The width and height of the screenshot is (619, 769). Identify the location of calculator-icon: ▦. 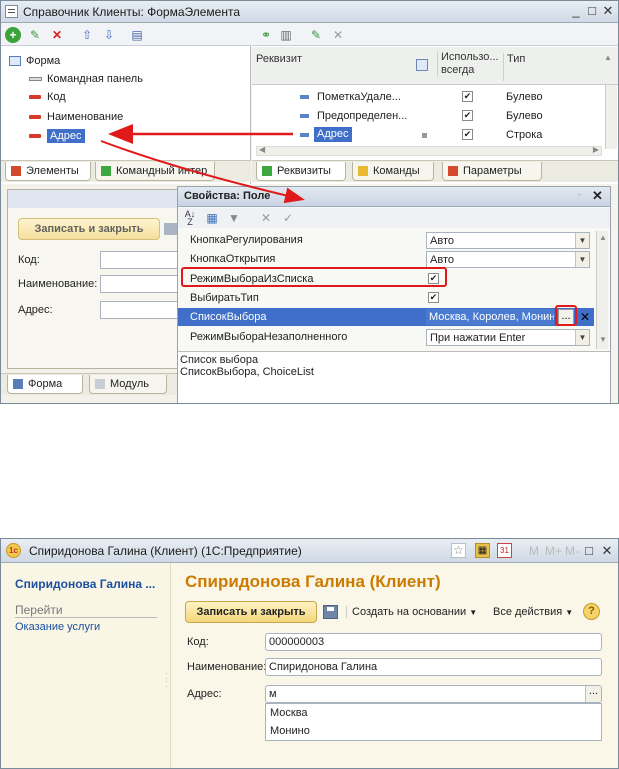
(482, 550).